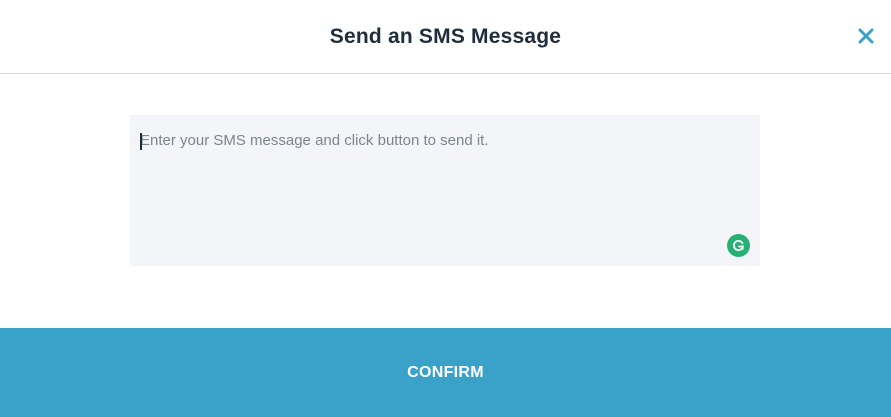 Image resolution: width=891 pixels, height=417 pixels. I want to click on dialog-title: Send an SMS Message, so click(445, 36).